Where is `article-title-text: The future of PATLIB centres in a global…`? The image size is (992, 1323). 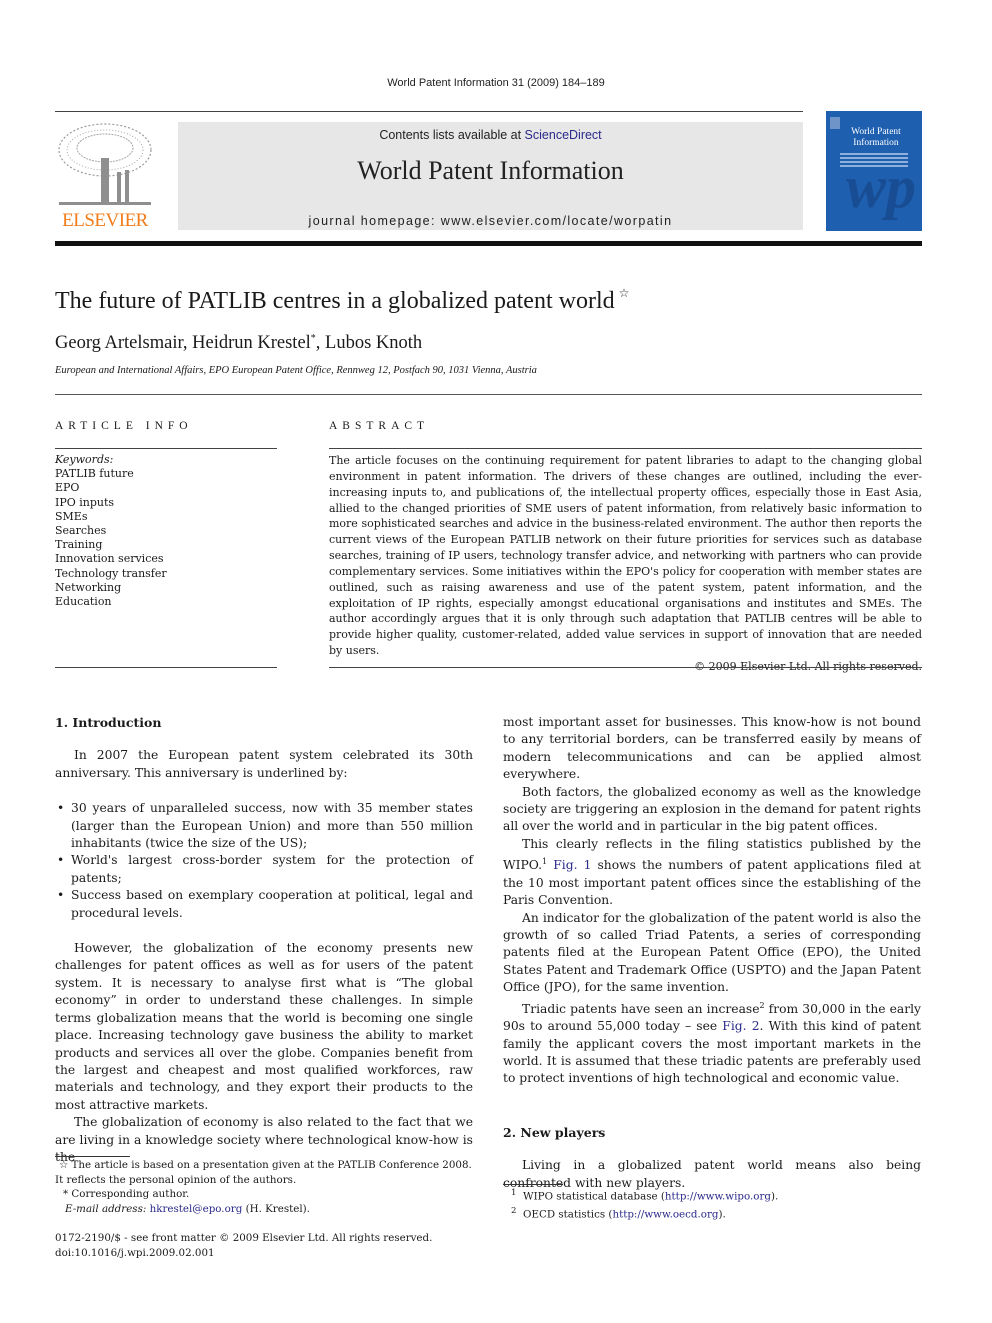
article-title-text: The future of PATLIB centres in a global… is located at coordinates (335, 301).